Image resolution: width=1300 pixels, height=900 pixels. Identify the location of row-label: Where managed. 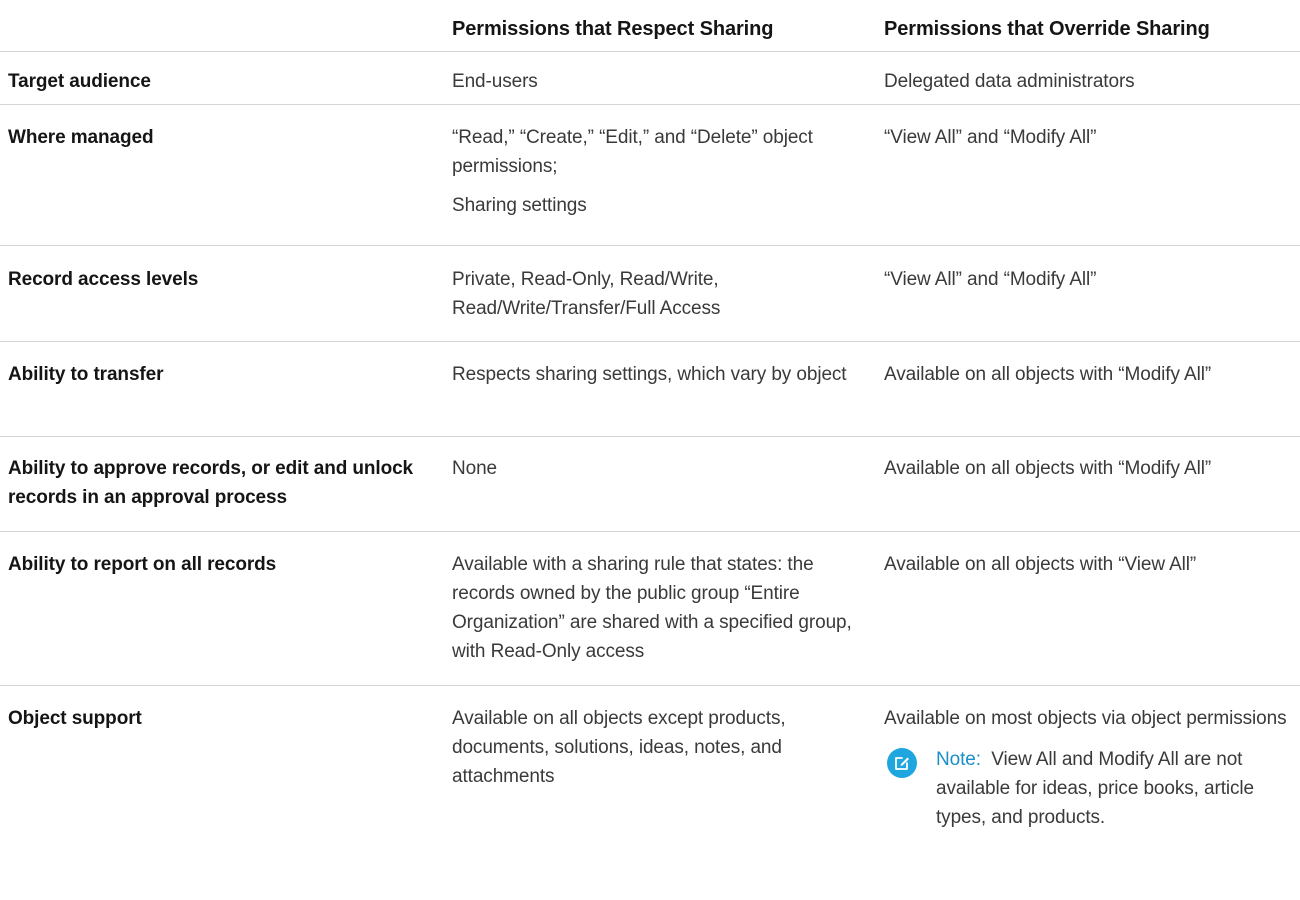
(81, 137).